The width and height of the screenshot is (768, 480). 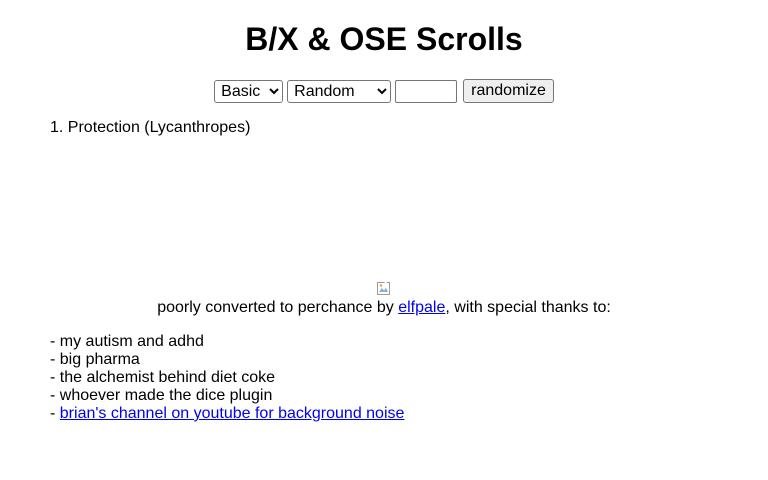 I want to click on results-list: 1. Protection (Lycanthropes), so click(x=150, y=128).